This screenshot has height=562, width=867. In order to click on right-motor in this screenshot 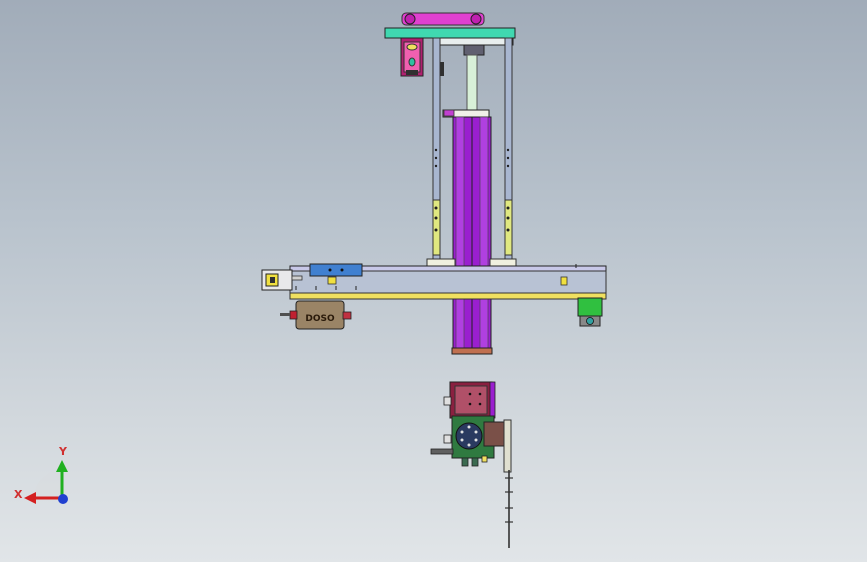, I will do `click(590, 312)`.